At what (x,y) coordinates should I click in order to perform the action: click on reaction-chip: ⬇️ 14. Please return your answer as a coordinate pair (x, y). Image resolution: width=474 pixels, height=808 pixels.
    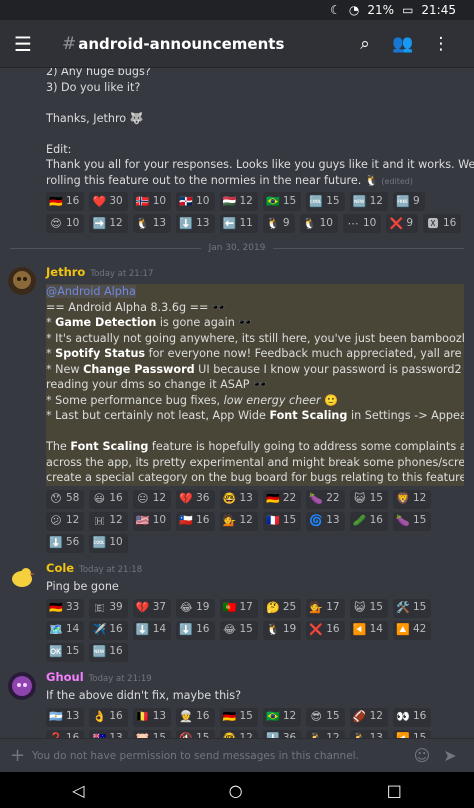
    Looking at the image, I should click on (152, 630).